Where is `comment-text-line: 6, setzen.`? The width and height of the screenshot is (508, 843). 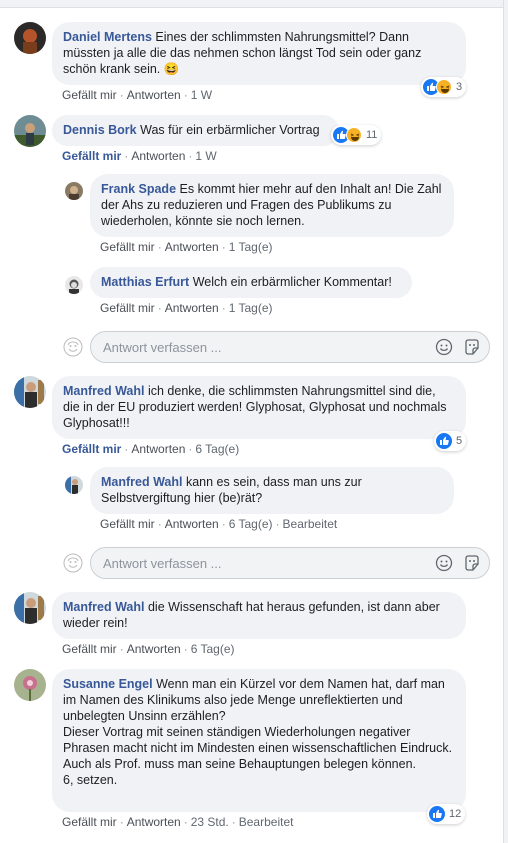
comment-text-line: 6, setzen. is located at coordinates (90, 780).